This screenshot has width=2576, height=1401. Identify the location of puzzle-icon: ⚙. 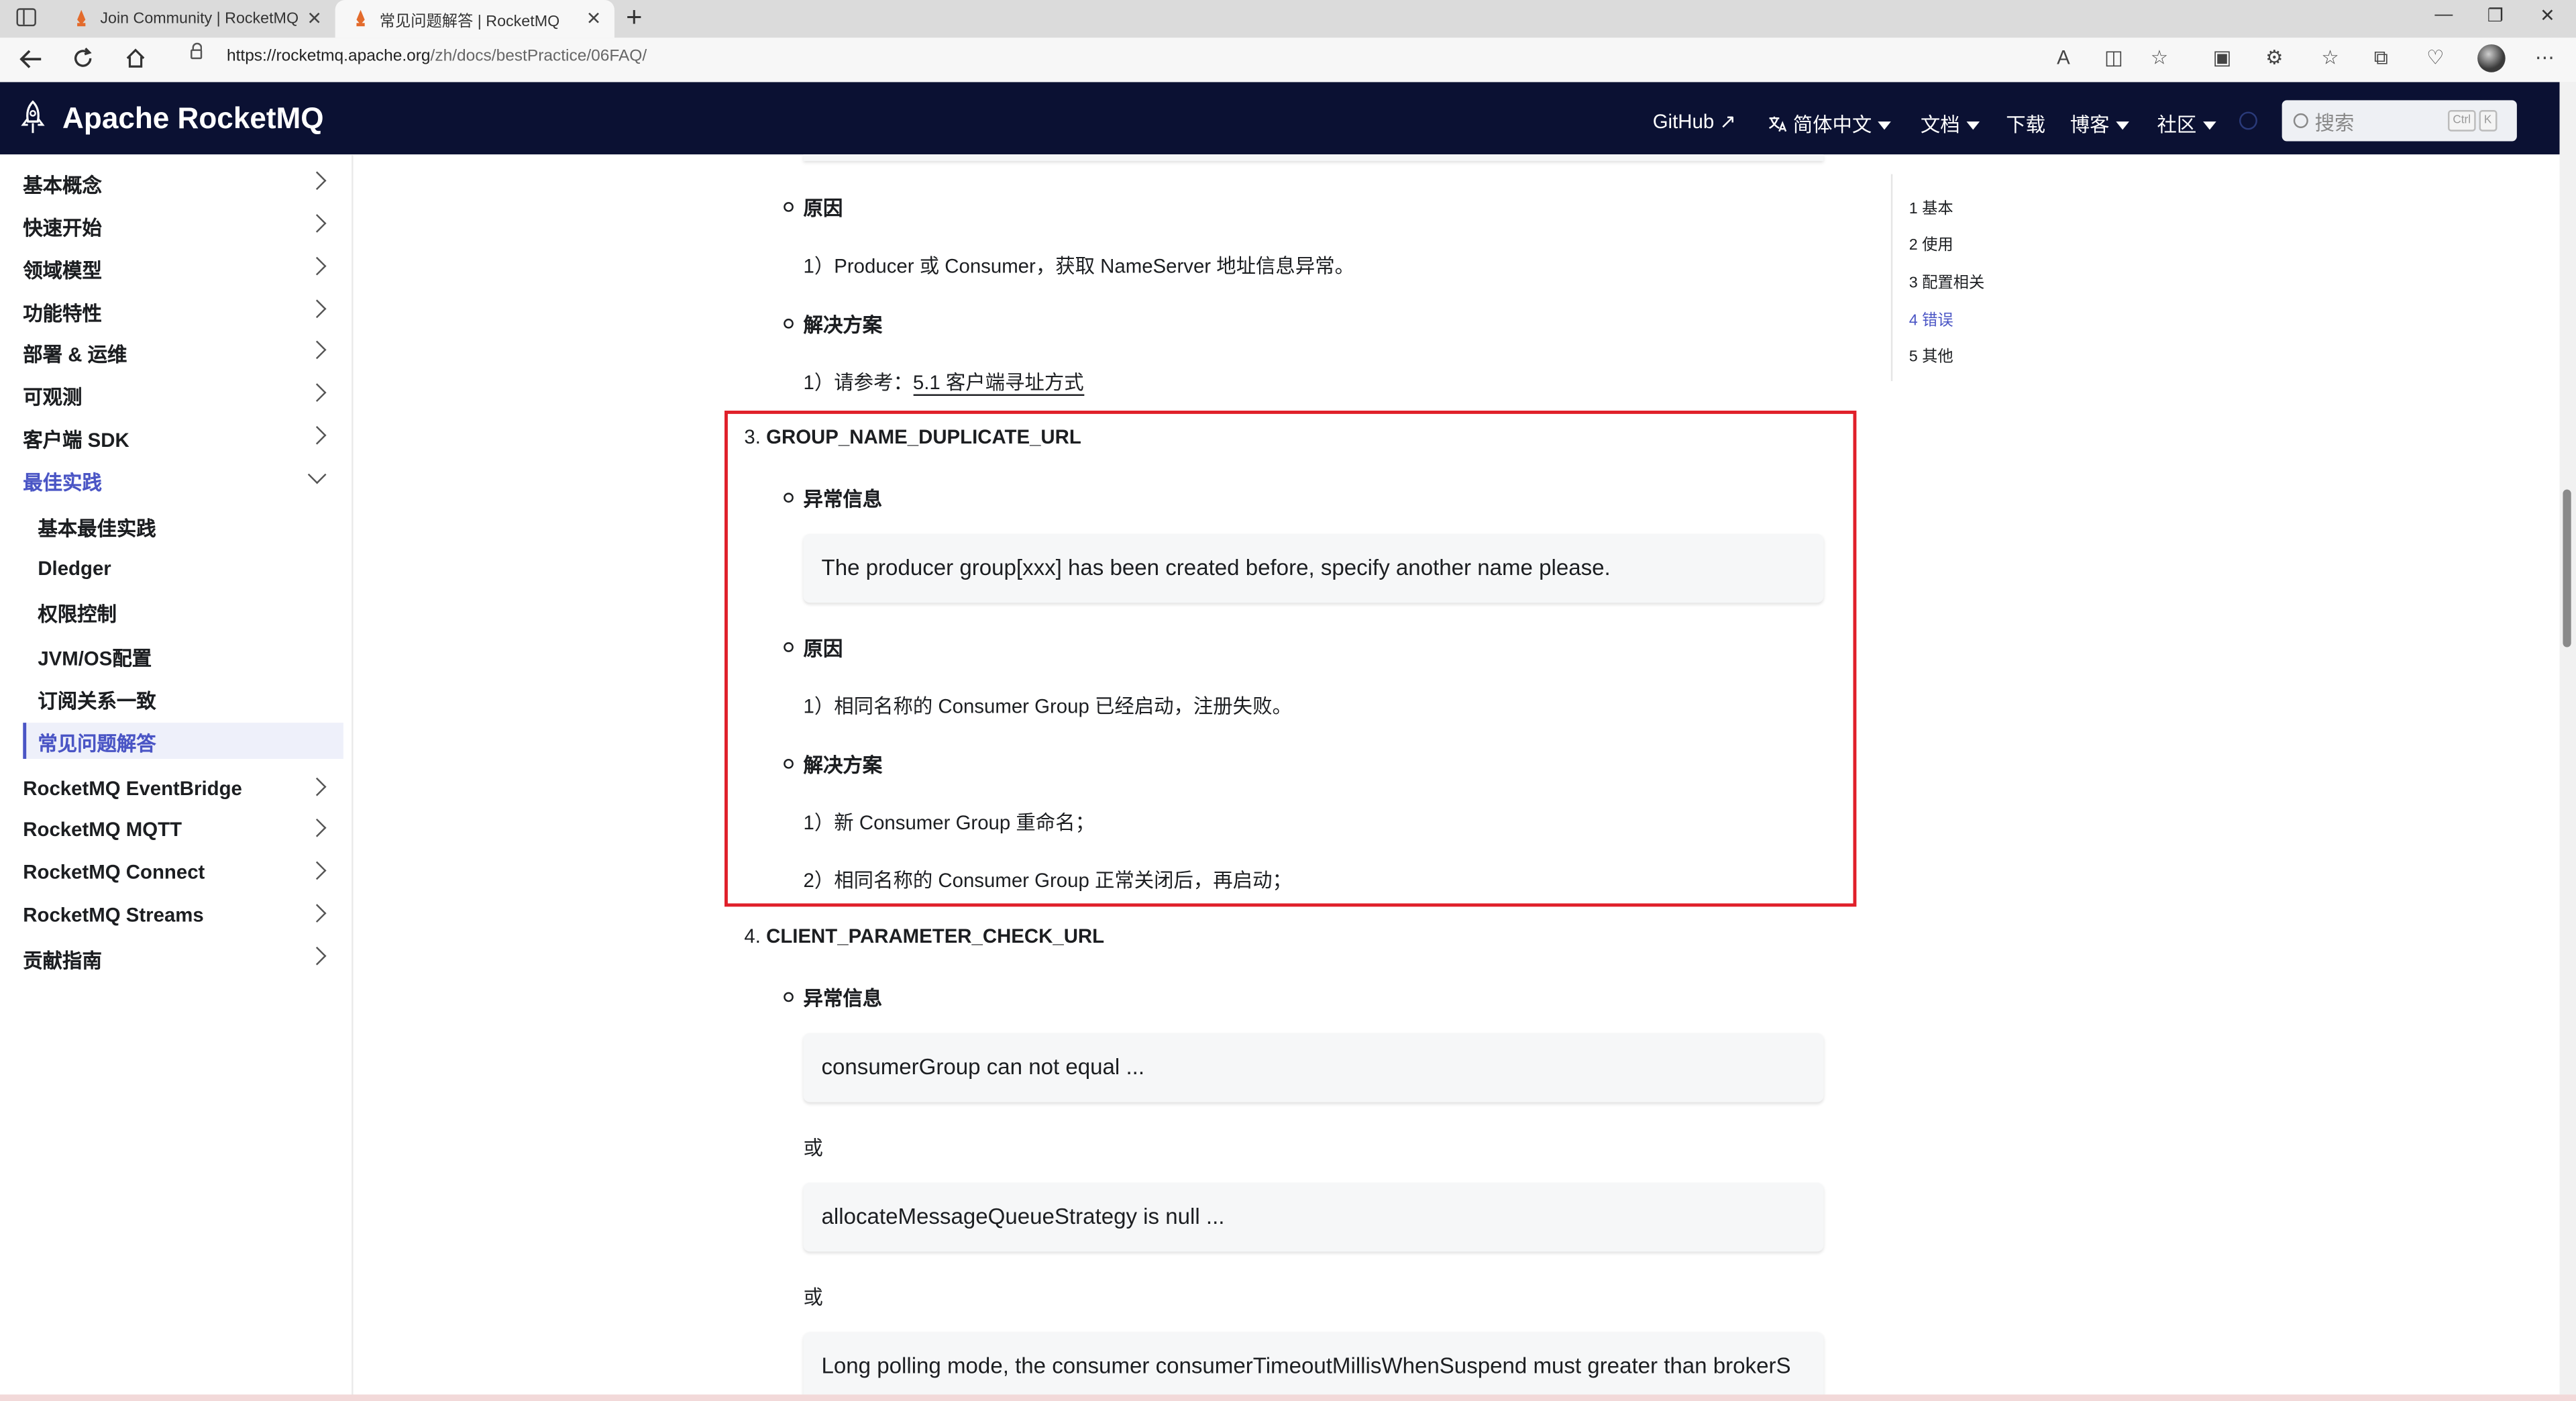
(2274, 57).